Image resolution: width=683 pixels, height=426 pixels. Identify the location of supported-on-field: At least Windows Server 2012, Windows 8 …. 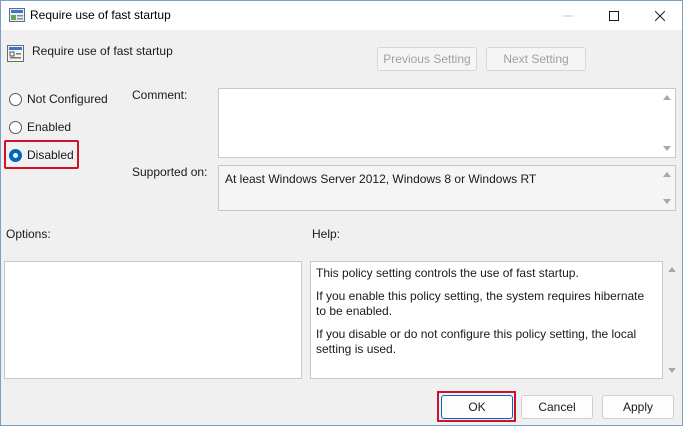
(447, 188).